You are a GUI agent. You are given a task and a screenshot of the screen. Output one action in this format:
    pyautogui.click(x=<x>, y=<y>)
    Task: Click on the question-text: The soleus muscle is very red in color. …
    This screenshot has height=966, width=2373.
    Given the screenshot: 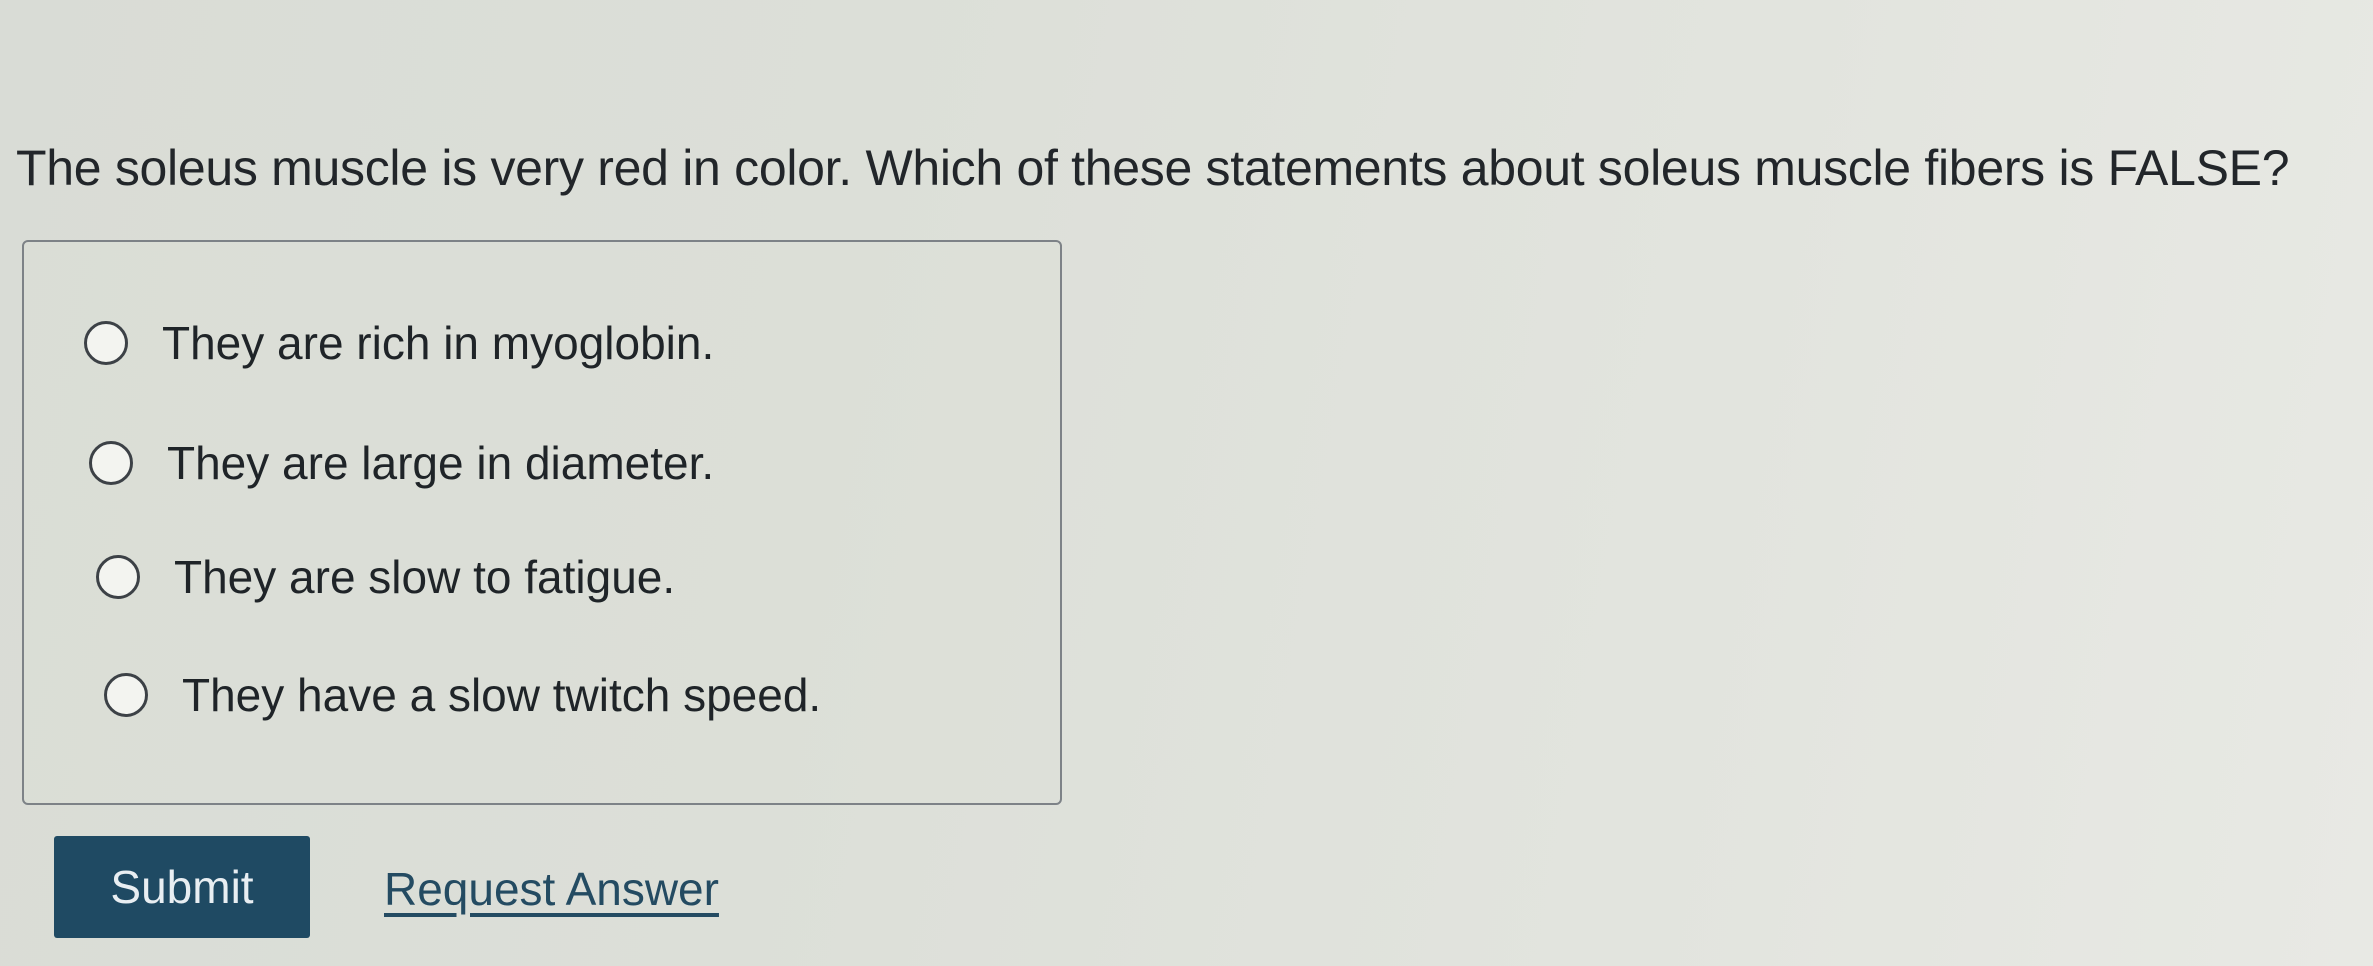 What is the action you would take?
    pyautogui.click(x=1153, y=168)
    